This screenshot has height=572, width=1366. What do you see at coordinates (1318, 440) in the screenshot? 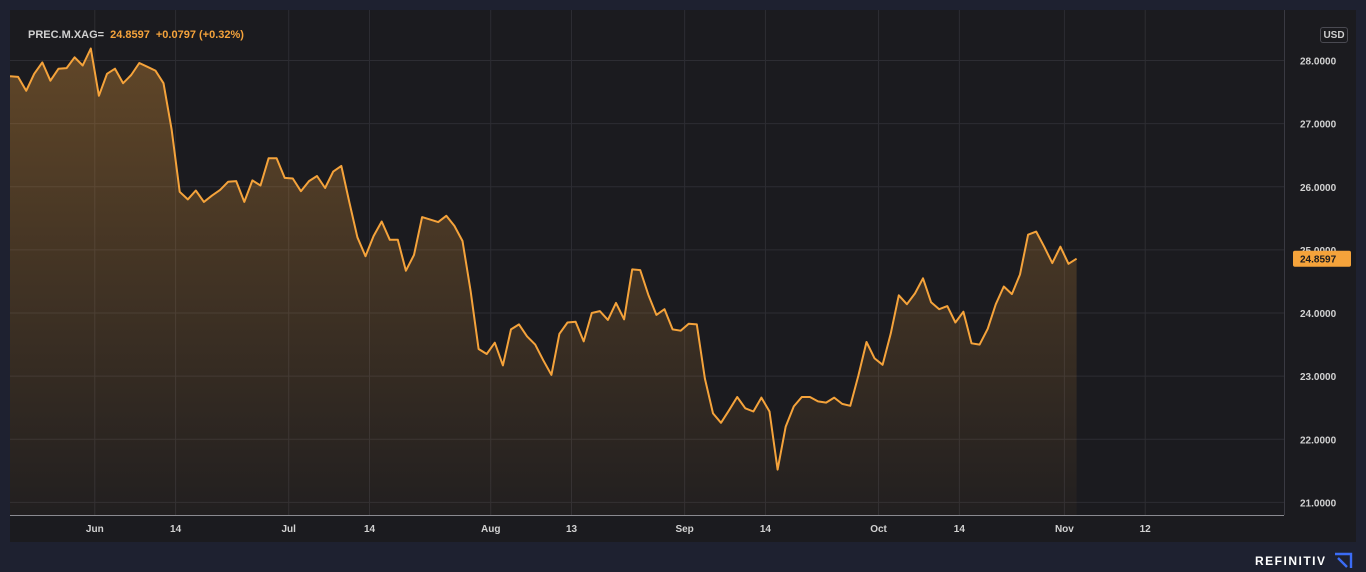
I see `y-tick-label: 22.0000` at bounding box center [1318, 440].